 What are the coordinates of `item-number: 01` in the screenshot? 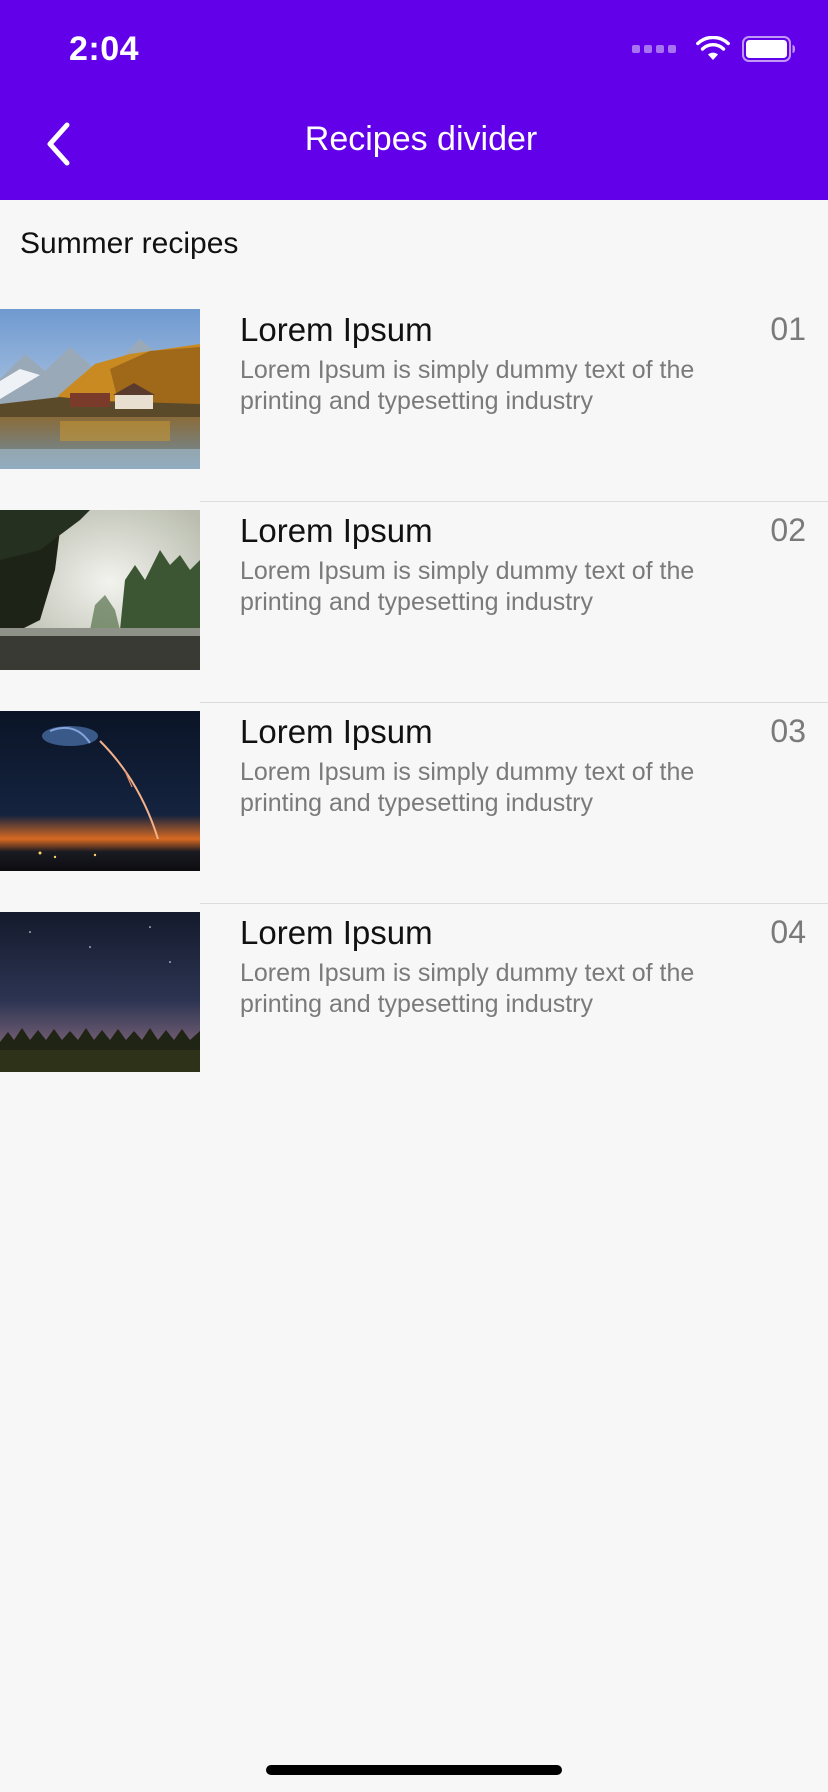 It's located at (788, 329).